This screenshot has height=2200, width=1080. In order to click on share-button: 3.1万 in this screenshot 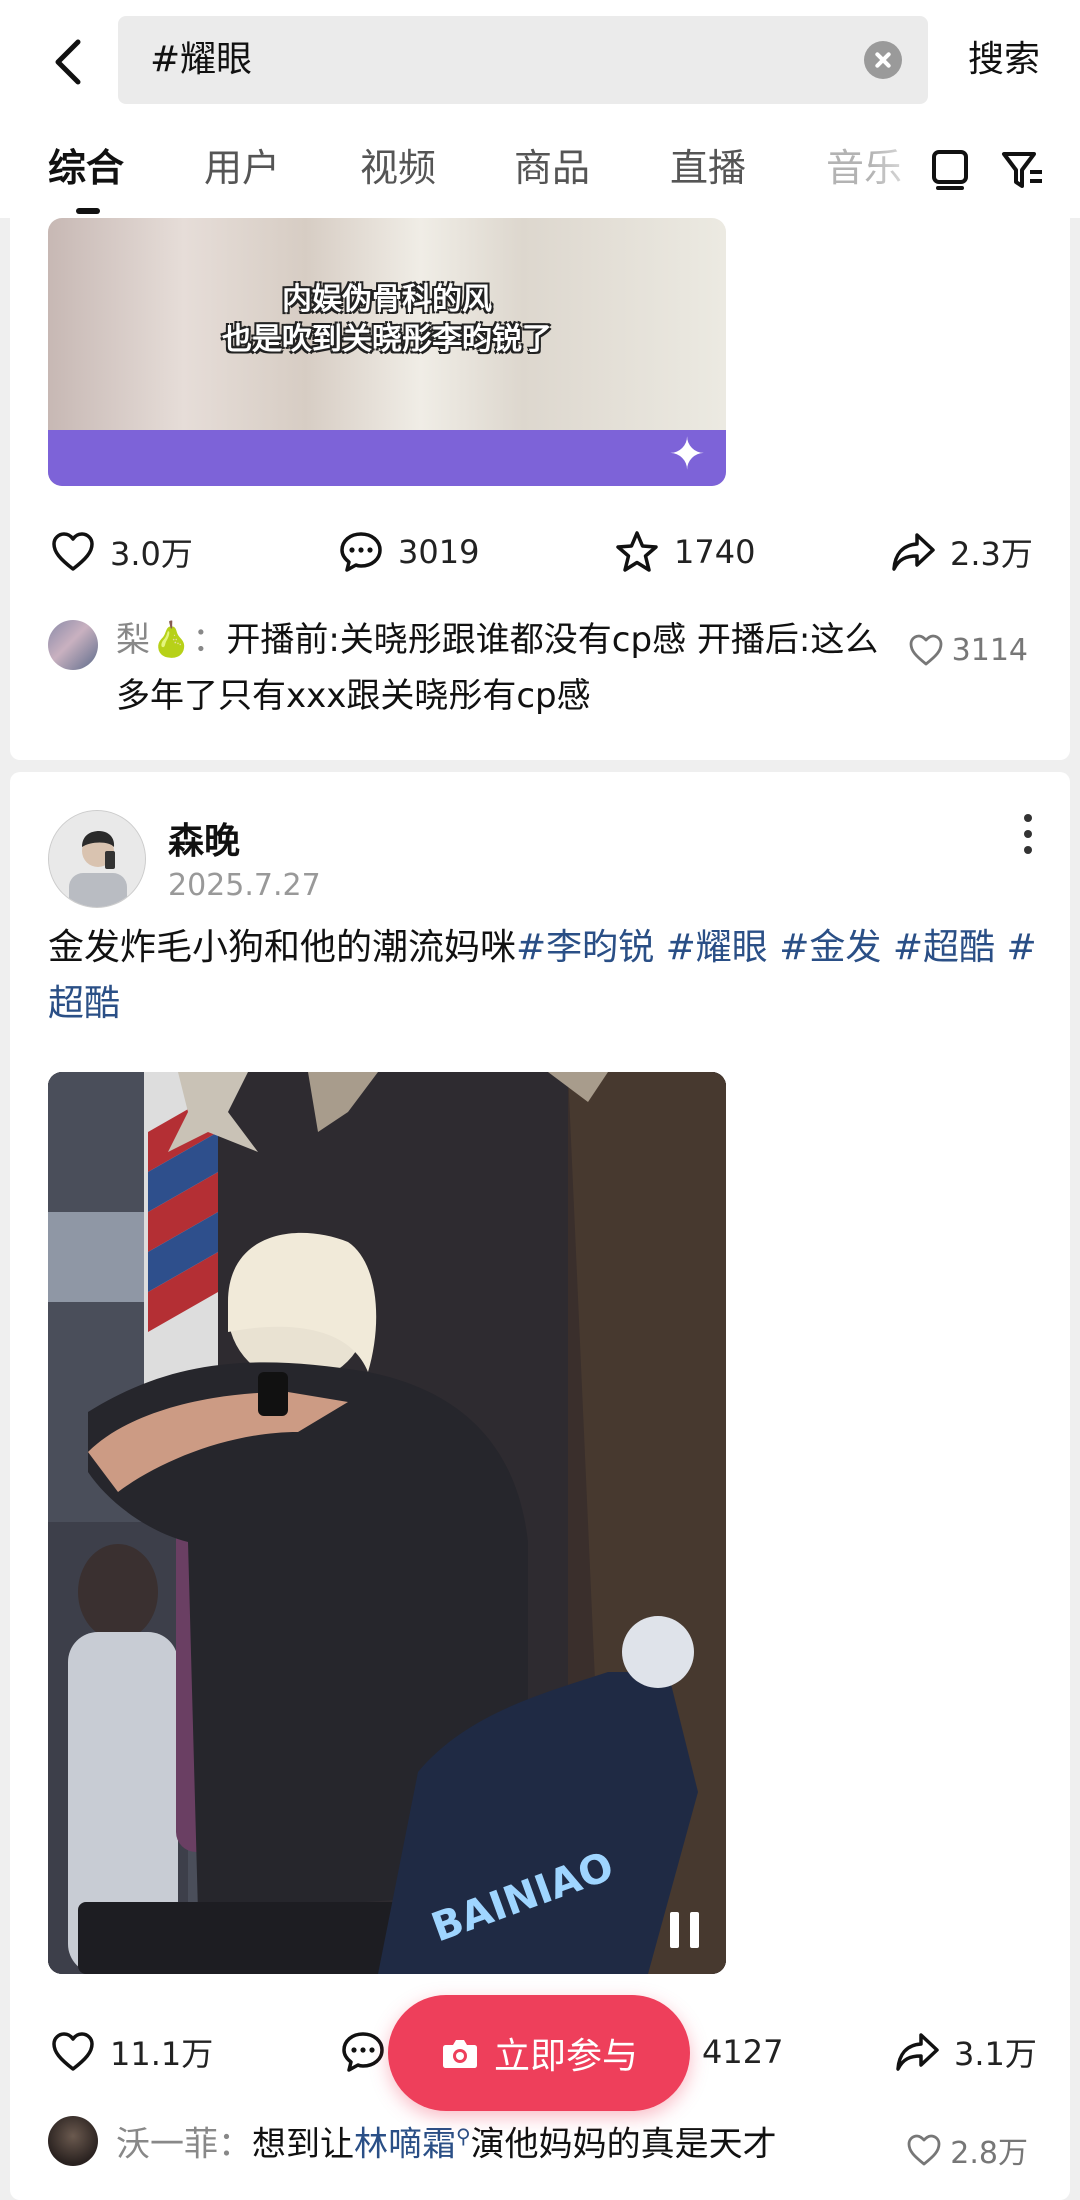, I will do `click(965, 2052)`.